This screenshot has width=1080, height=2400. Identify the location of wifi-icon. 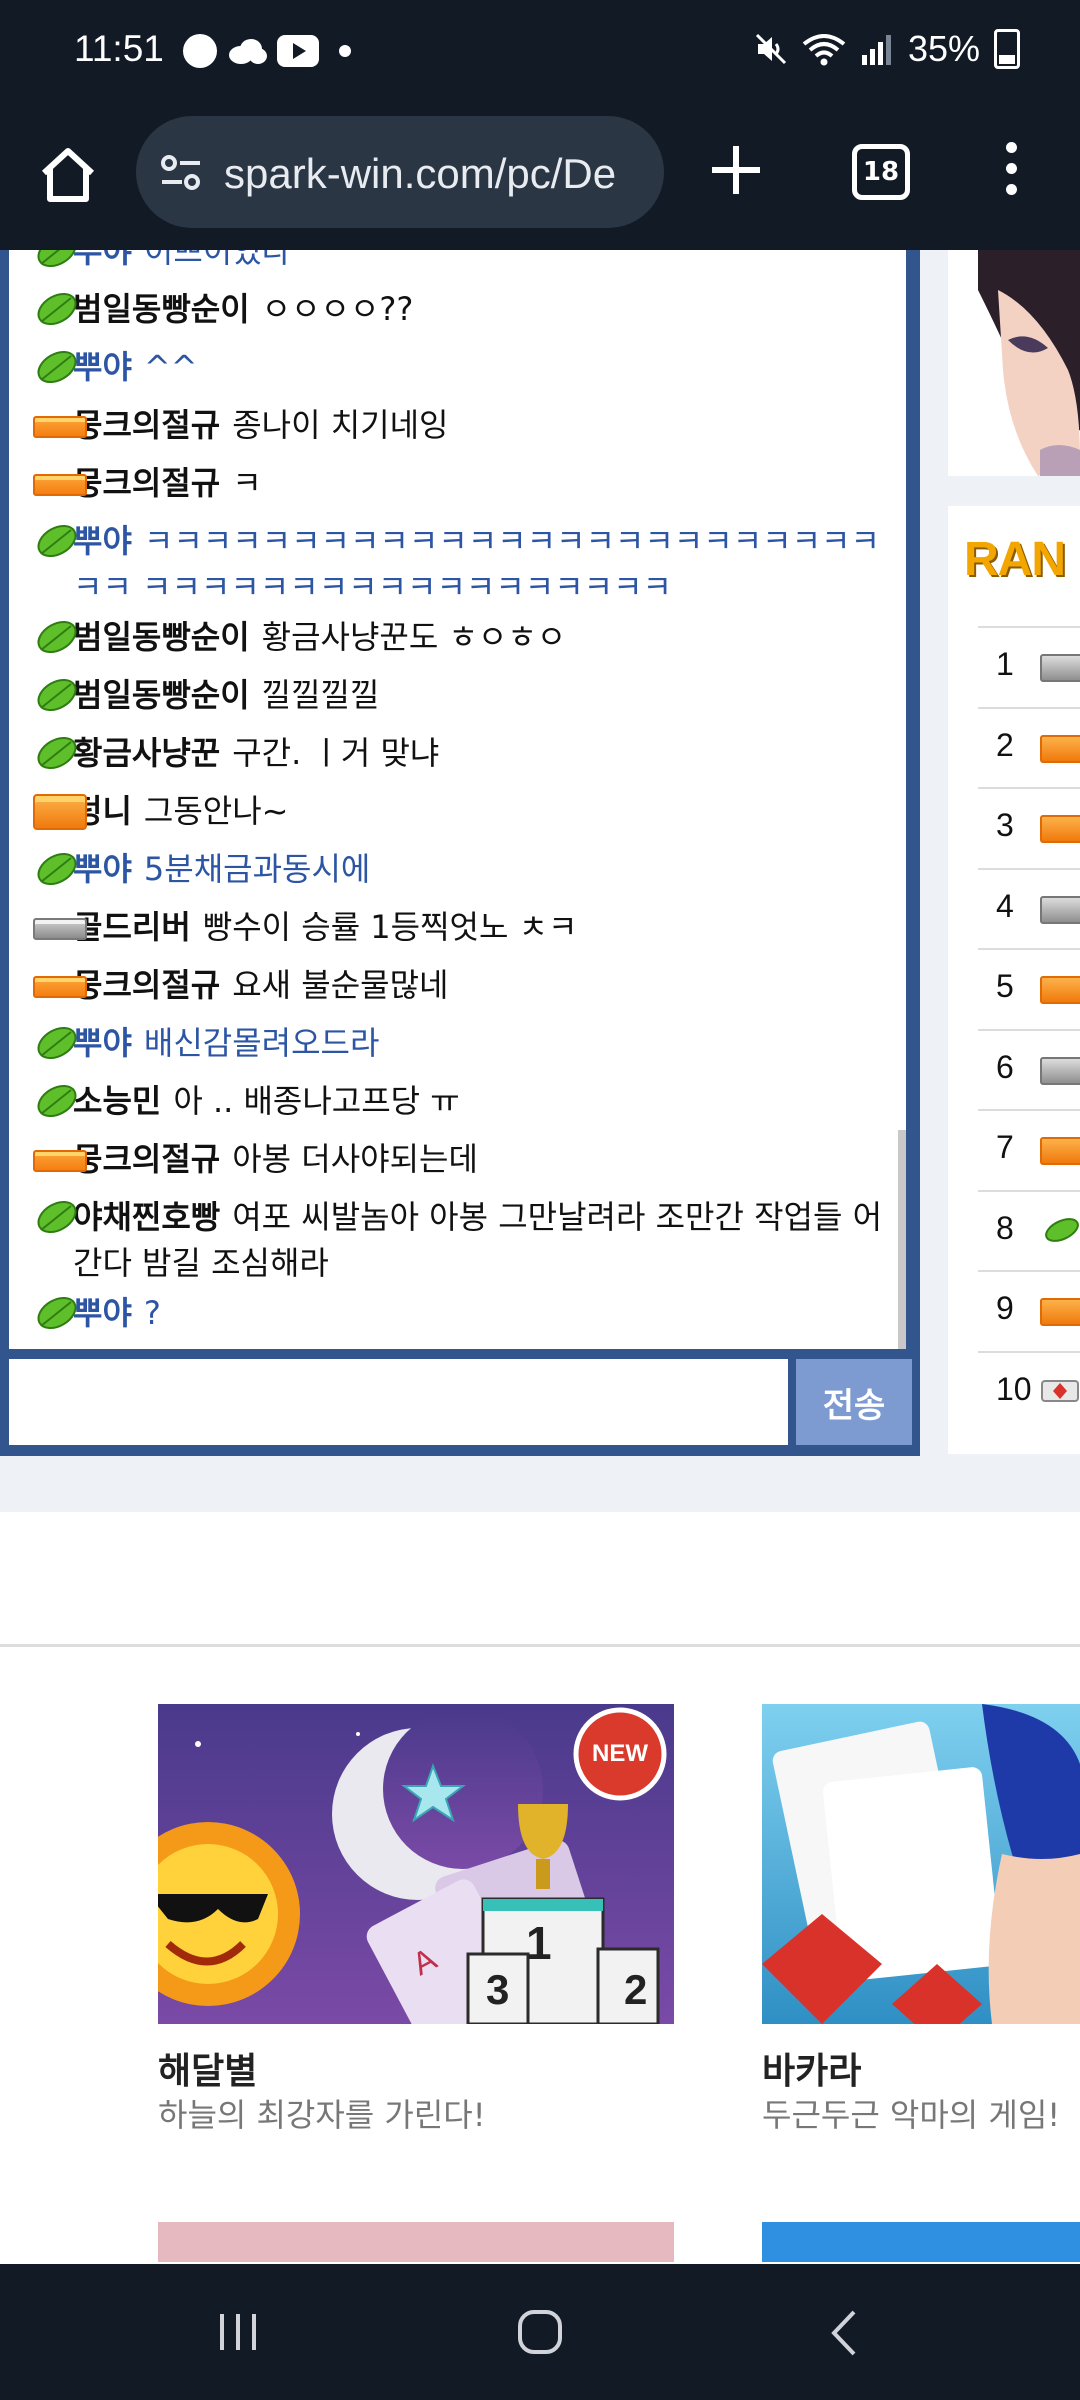
(824, 50).